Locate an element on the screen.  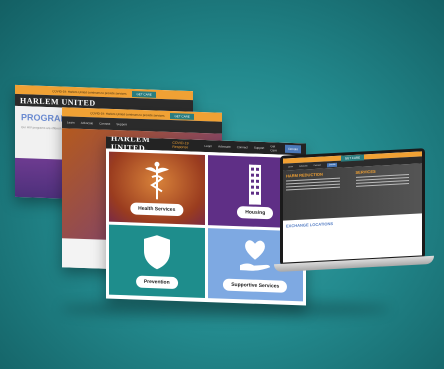
services-heading: SERVICES is located at coordinates (365, 171).